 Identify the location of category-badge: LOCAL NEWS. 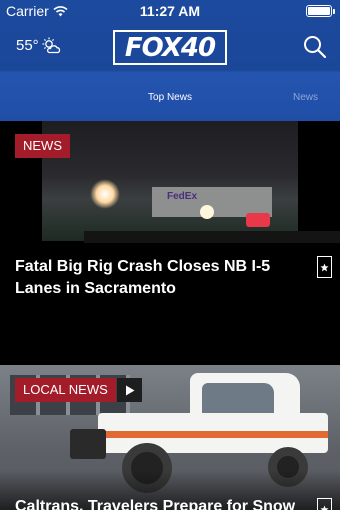
(65, 390).